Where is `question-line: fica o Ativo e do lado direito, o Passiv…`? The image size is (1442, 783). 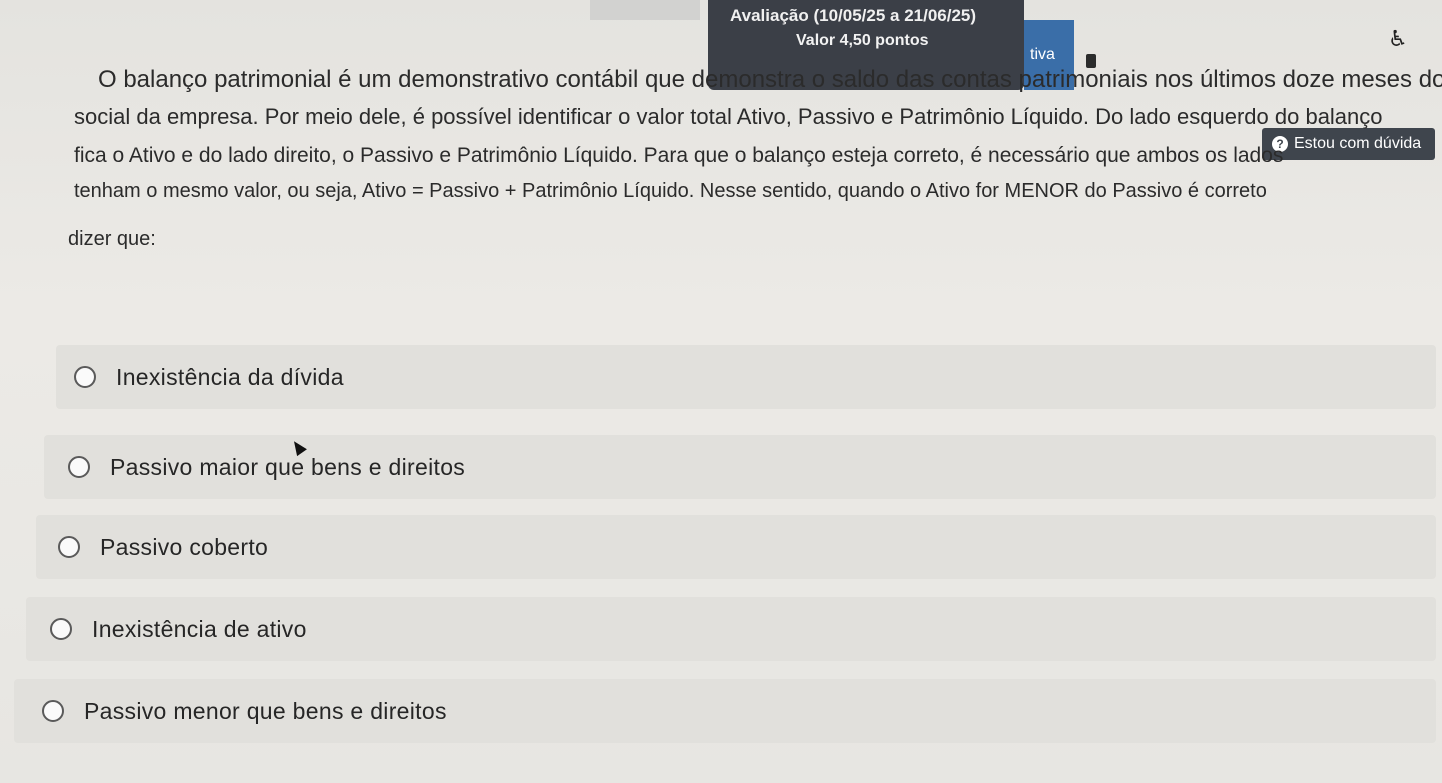
question-line: fica o Ativo e do lado direito, o Passiv… is located at coordinates (679, 155).